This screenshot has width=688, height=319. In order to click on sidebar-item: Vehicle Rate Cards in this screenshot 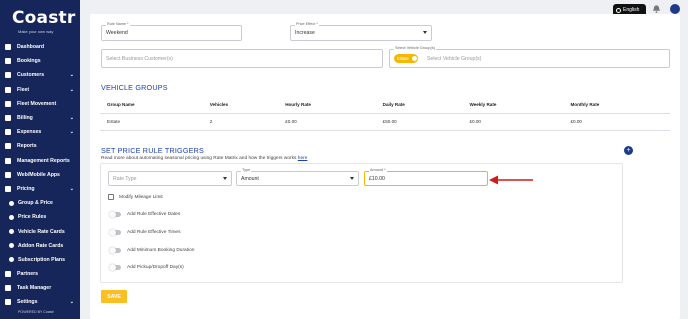, I will do `click(40, 231)`.